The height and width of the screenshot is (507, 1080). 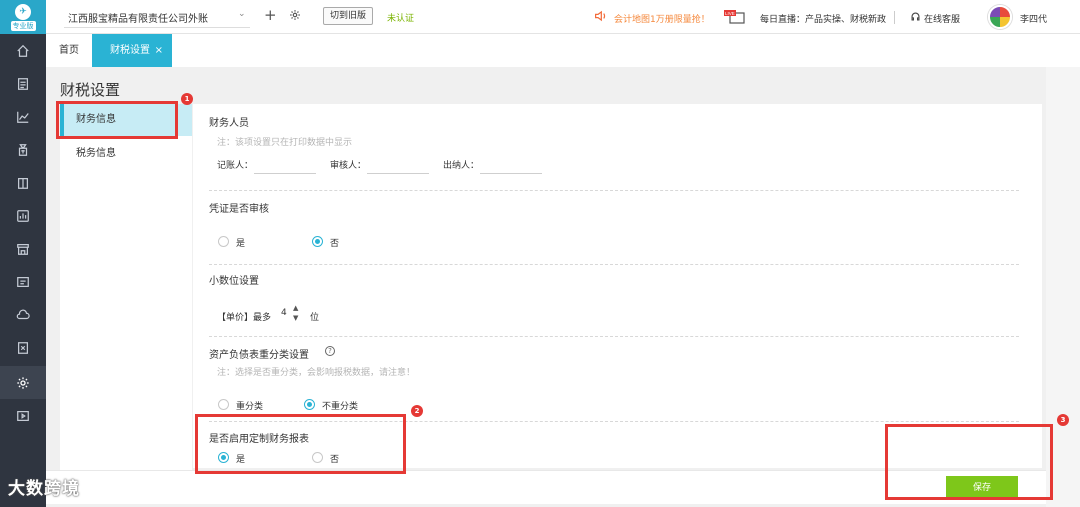 I want to click on report-icon, so click(x=23, y=215).